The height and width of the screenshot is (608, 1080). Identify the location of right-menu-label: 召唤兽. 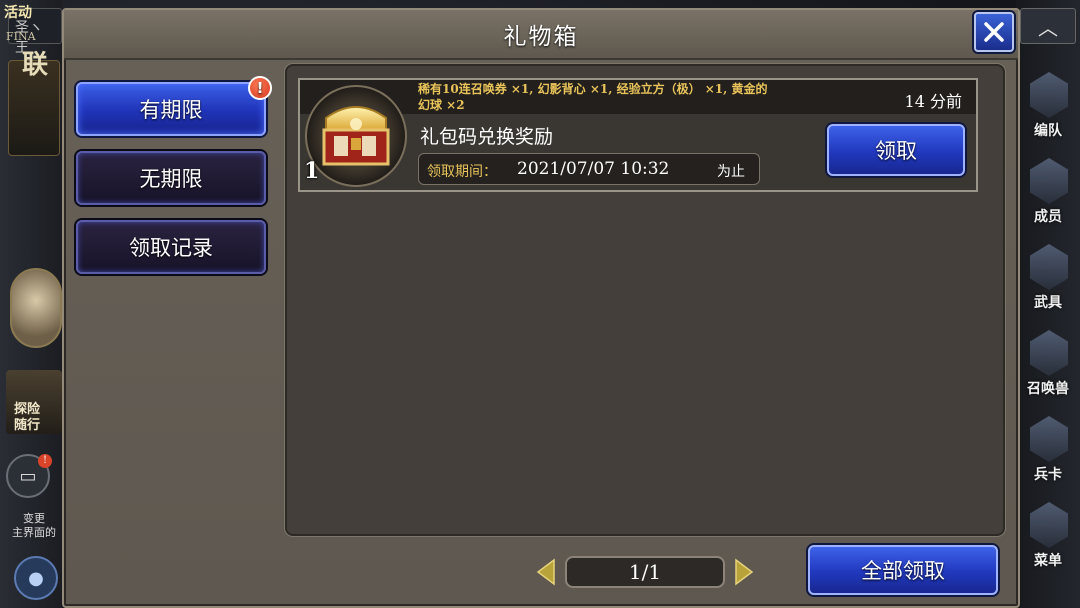
(1048, 389).